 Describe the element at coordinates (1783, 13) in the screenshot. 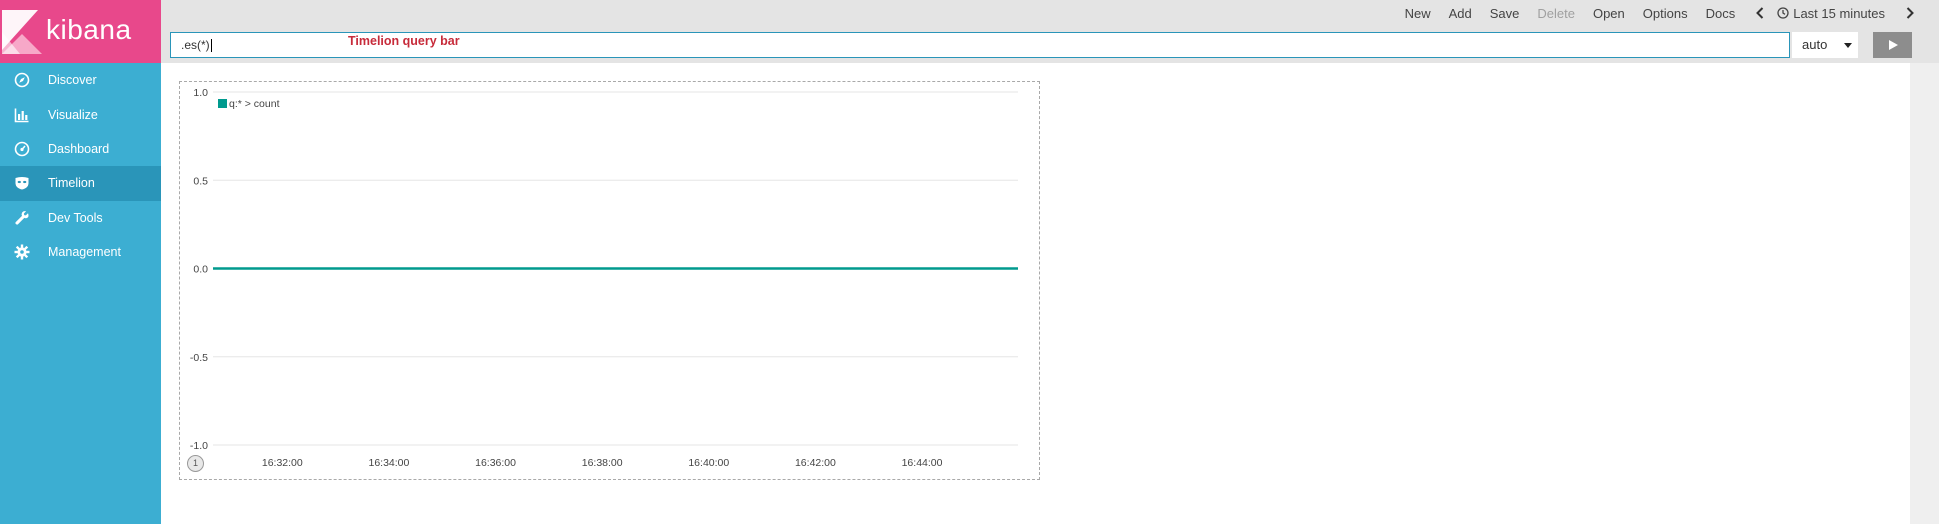

I see `clock-icon` at that location.